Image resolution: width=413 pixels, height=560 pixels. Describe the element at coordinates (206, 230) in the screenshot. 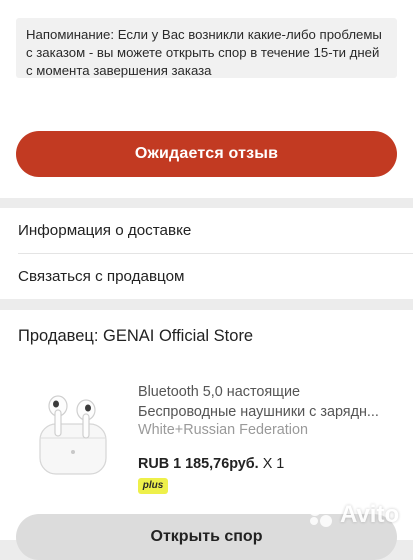

I see `delivery-info-link: Информация о доставке` at that location.